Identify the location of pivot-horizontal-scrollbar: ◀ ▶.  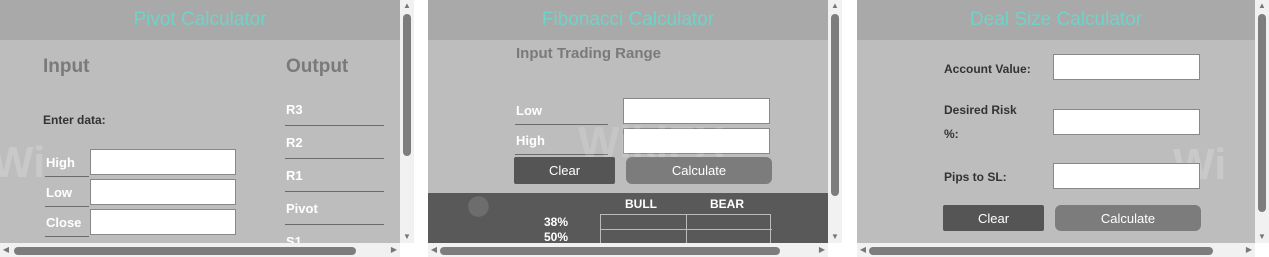
(200, 250).